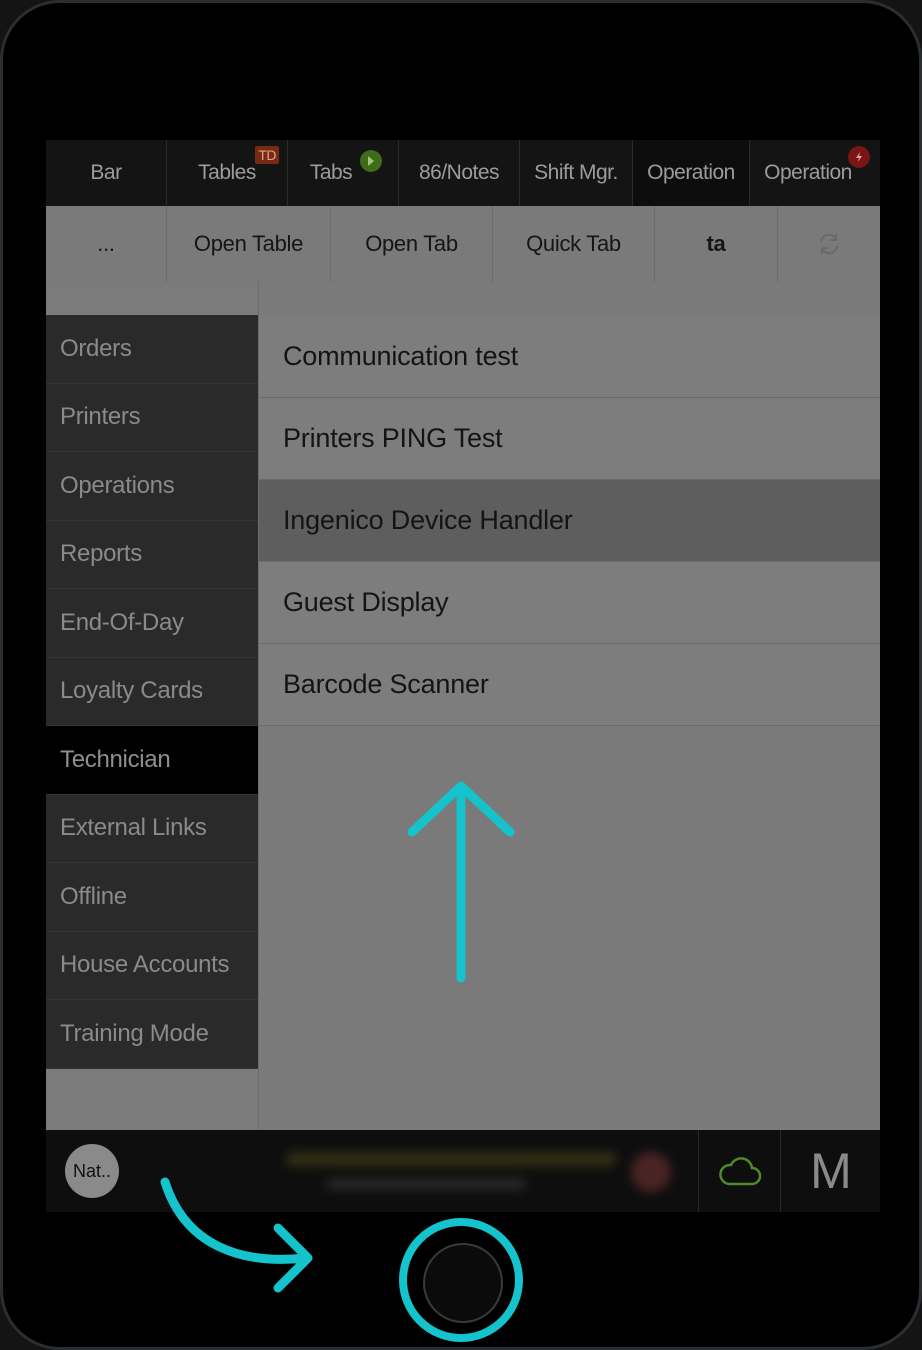 This screenshot has width=922, height=1350. Describe the element at coordinates (569, 357) in the screenshot. I see `list-item-communication-test: Communication test` at that location.